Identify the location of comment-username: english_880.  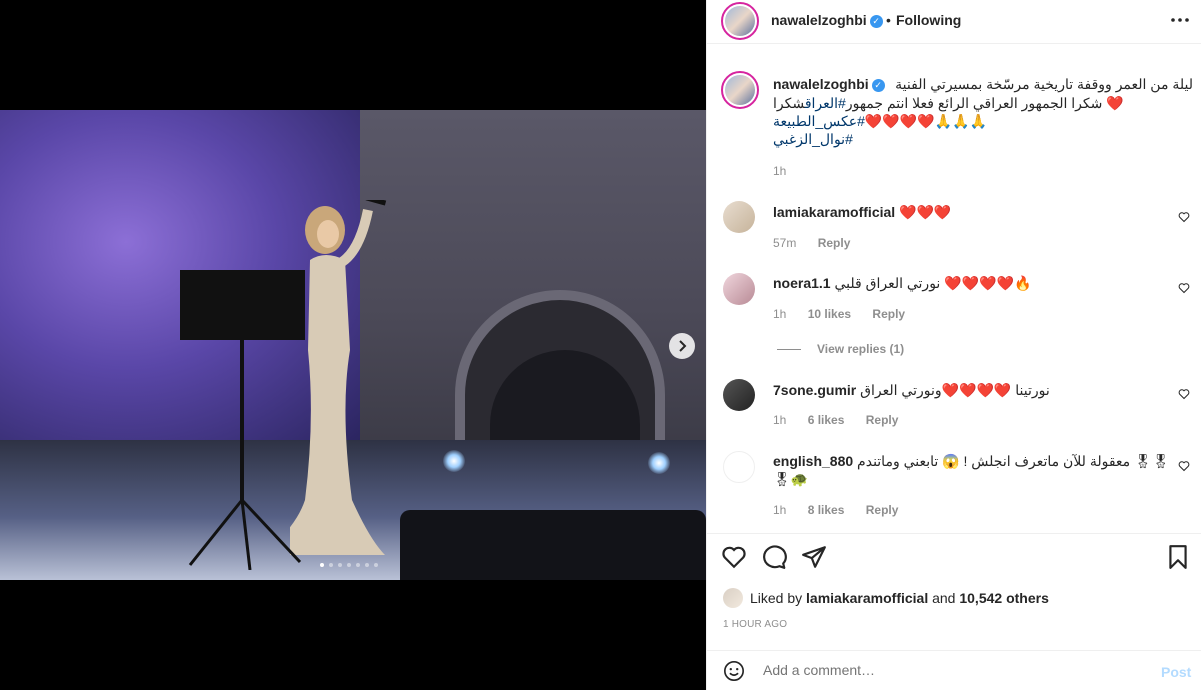
(813, 461).